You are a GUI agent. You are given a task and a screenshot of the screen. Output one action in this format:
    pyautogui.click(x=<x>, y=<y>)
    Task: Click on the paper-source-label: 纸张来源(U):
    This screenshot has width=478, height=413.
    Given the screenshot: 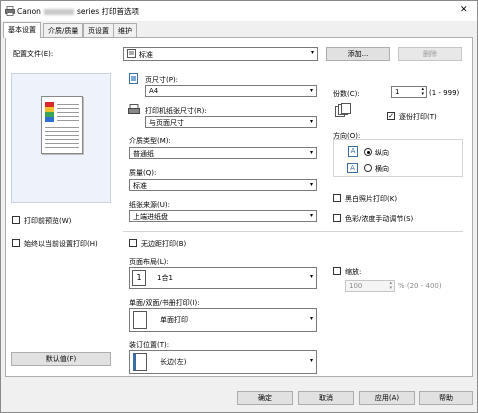 What is the action you would take?
    pyautogui.click(x=149, y=205)
    